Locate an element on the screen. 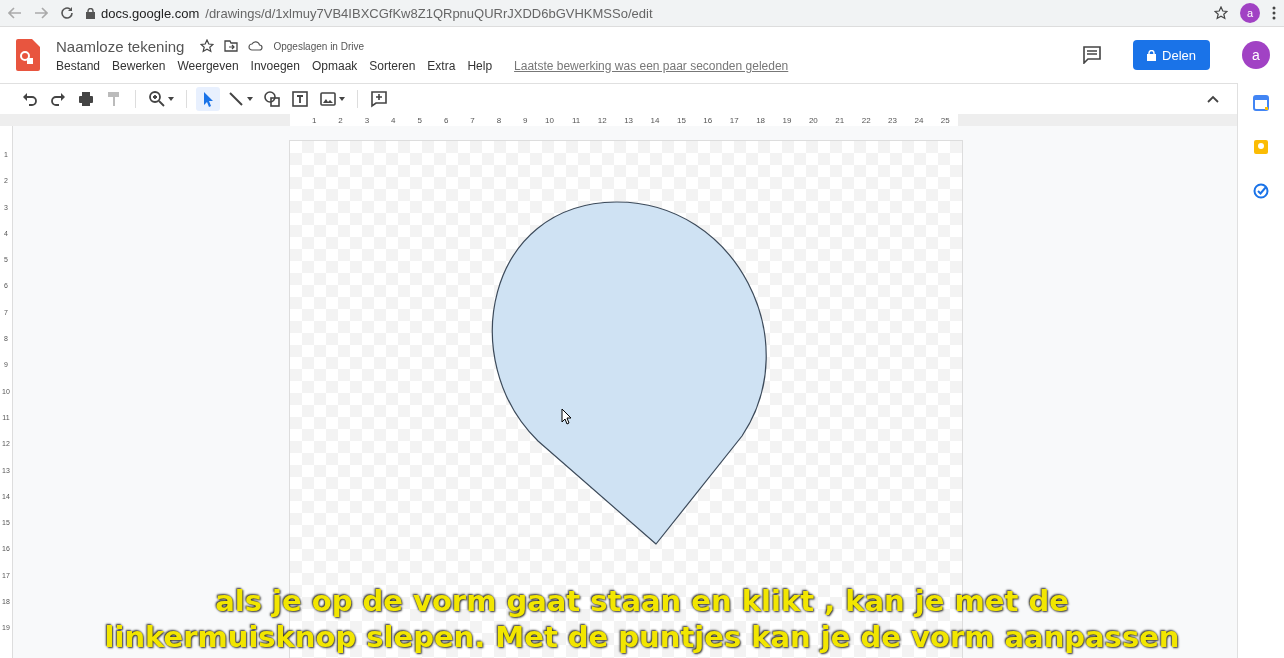  tasks-icon is located at coordinates (1261, 191).